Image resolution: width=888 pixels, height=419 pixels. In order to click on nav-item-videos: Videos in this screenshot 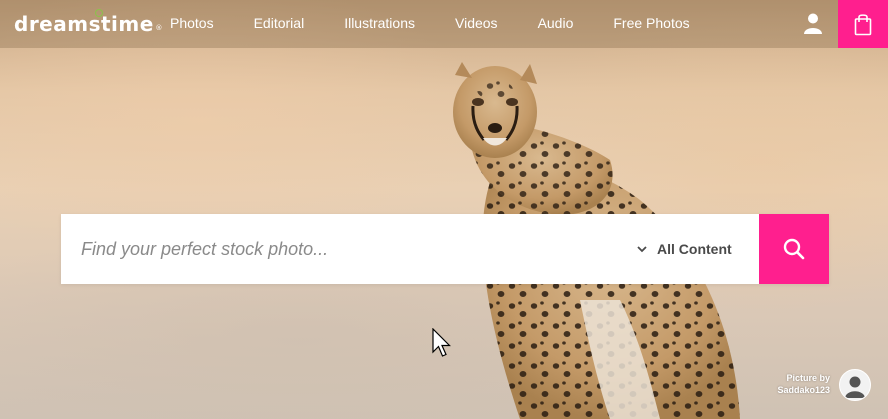, I will do `click(476, 24)`.